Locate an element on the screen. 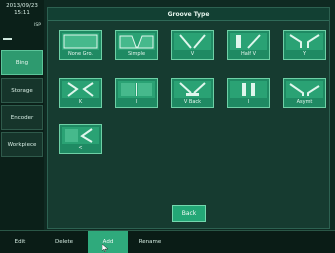  groove-label: < is located at coordinates (80, 148).